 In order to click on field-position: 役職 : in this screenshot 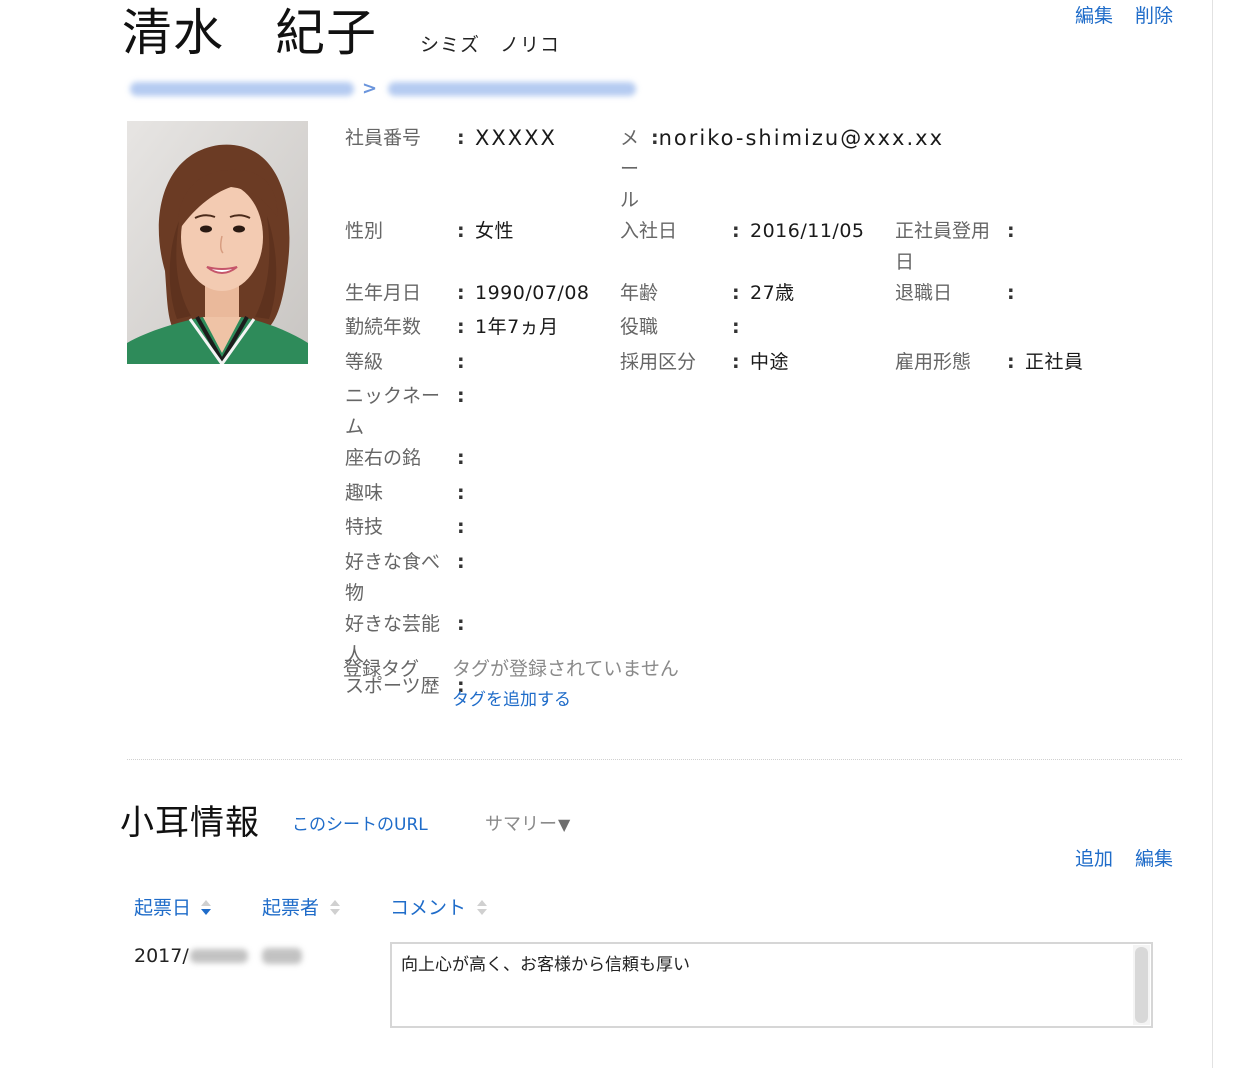, I will do `click(757, 329)`.